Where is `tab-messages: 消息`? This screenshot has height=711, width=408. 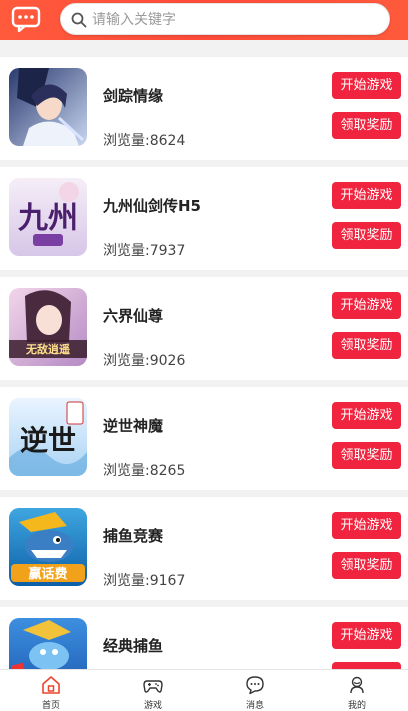 tab-messages: 消息 is located at coordinates (255, 690).